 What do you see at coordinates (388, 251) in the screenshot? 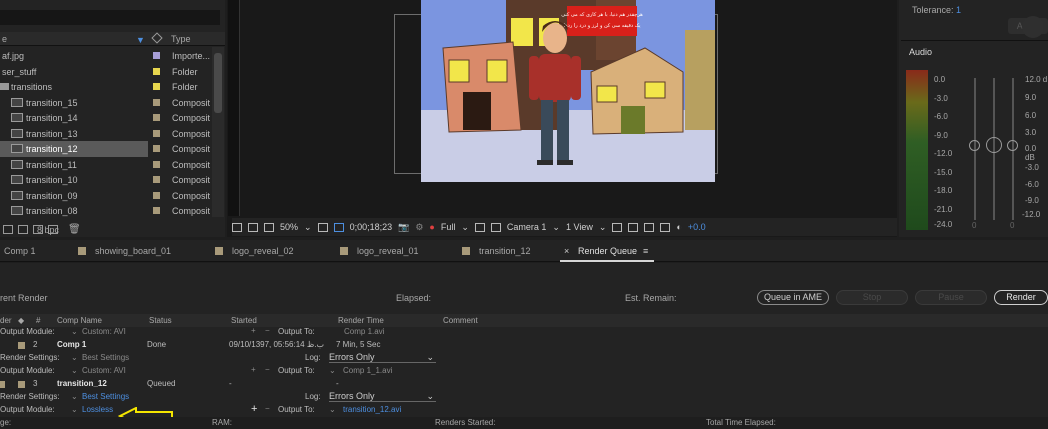
I see `tab-logo-reveal-01: logo_reveal_01` at bounding box center [388, 251].